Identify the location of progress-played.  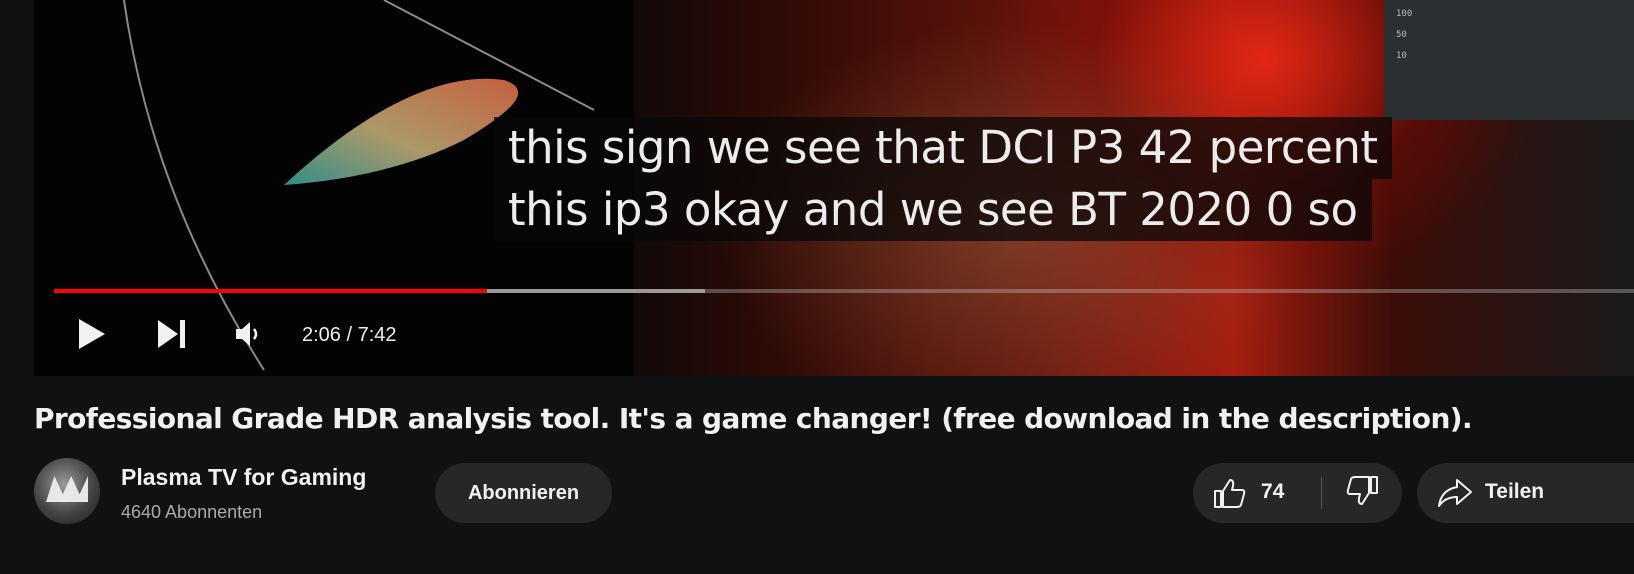
(270, 291).